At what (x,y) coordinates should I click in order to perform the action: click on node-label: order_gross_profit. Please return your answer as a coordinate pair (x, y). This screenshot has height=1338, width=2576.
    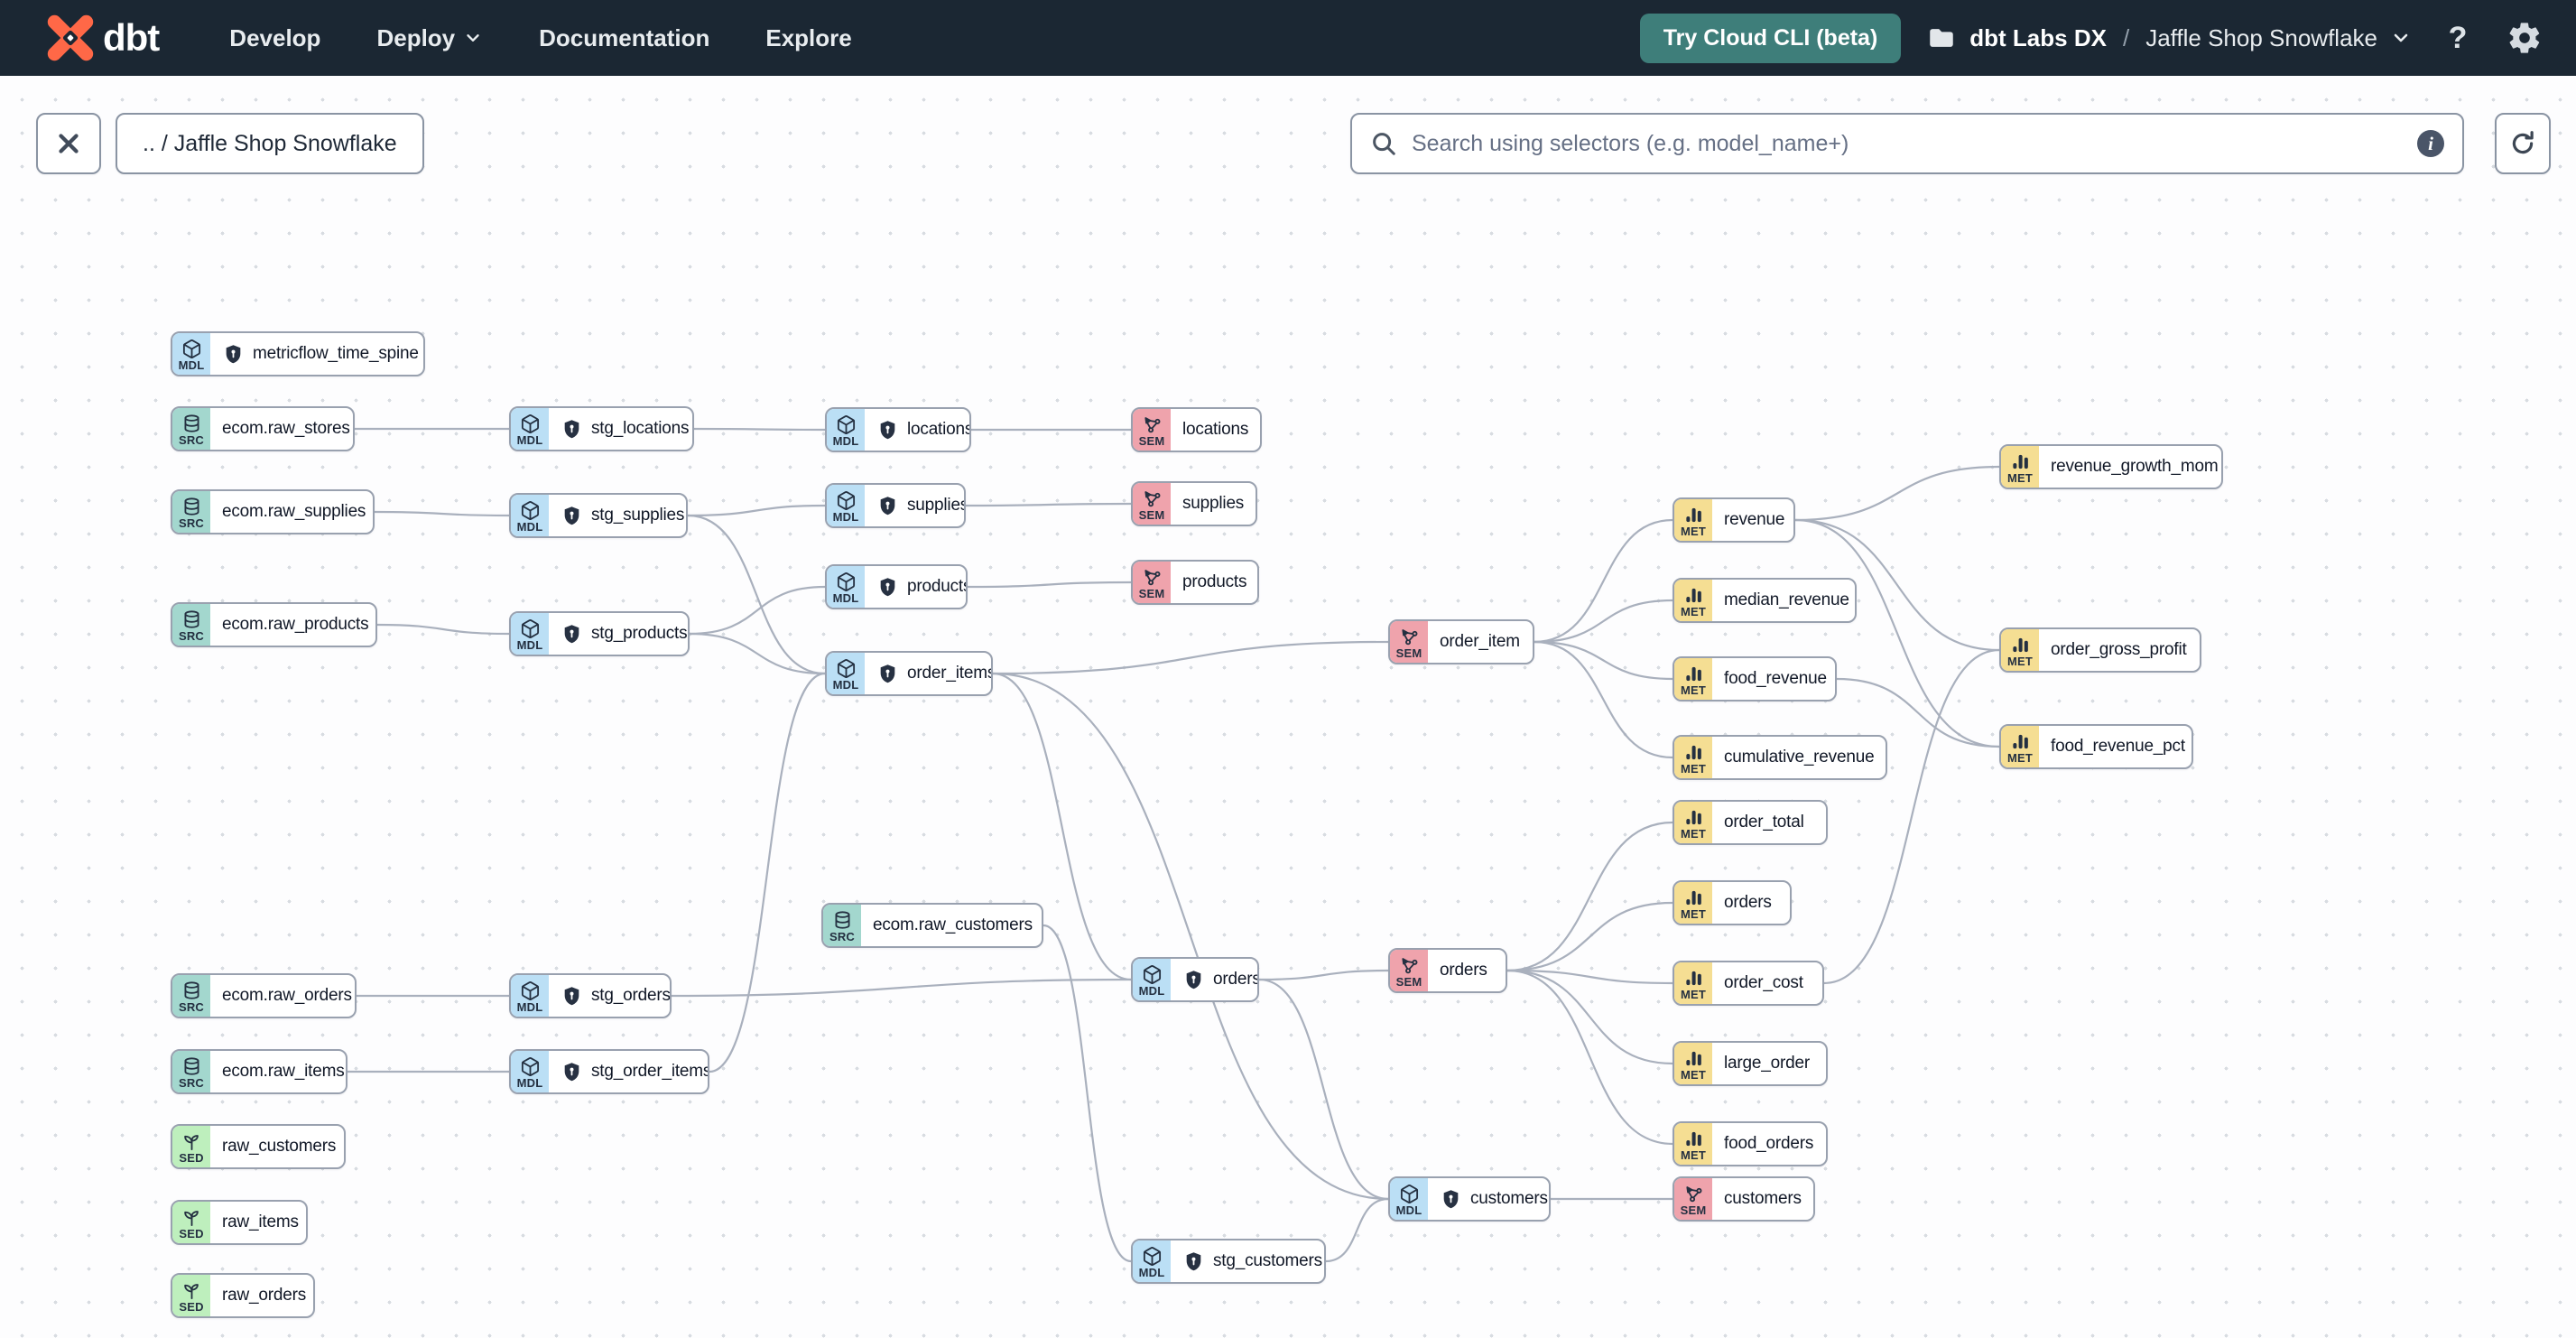
    Looking at the image, I should click on (2119, 649).